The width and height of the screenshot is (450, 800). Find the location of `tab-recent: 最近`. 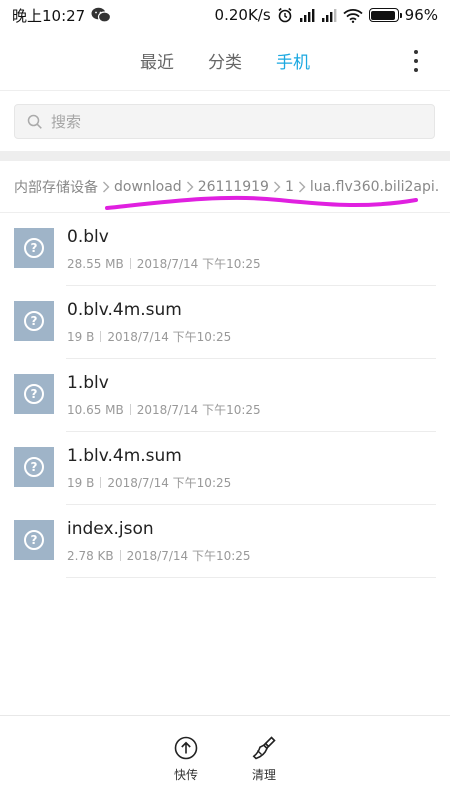

tab-recent: 最近 is located at coordinates (157, 60).